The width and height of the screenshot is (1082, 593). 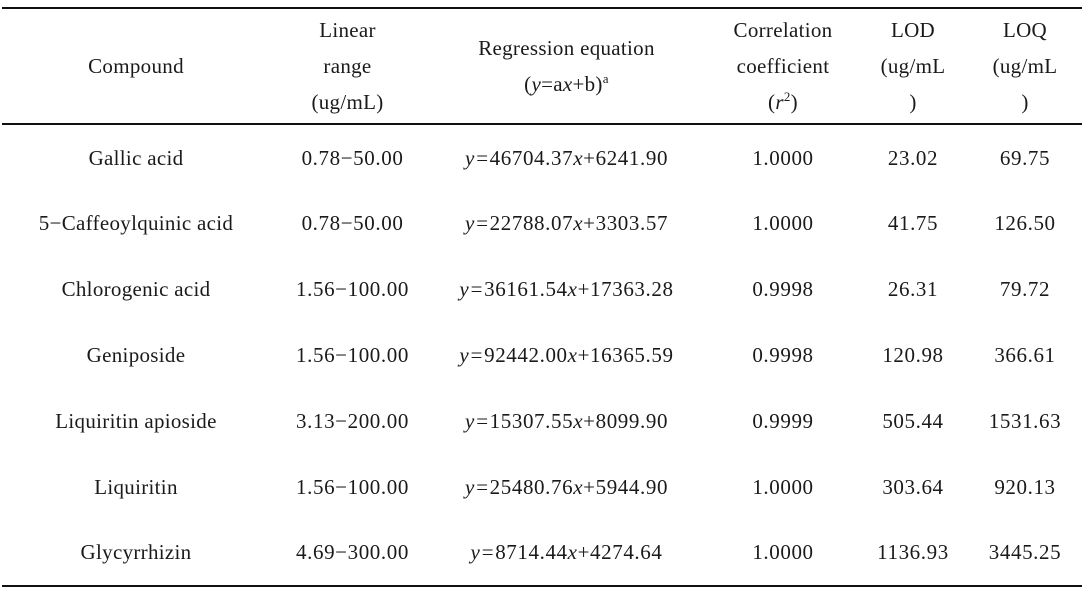 I want to click on lod-value: 26.31, so click(x=913, y=288).